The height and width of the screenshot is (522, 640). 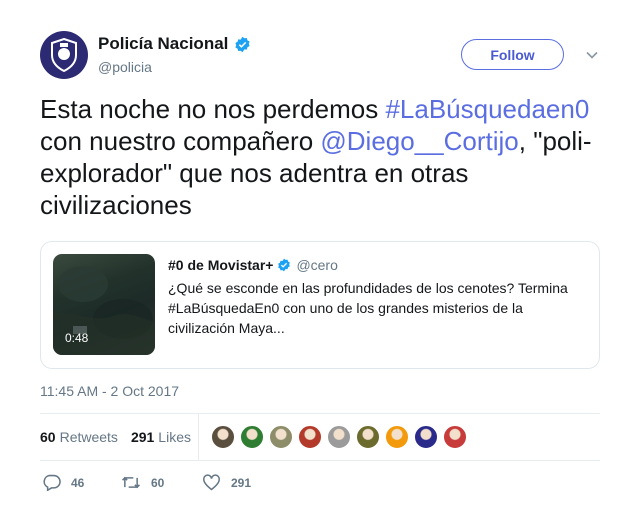 What do you see at coordinates (142, 482) in the screenshot?
I see `retweet-action: 60` at bounding box center [142, 482].